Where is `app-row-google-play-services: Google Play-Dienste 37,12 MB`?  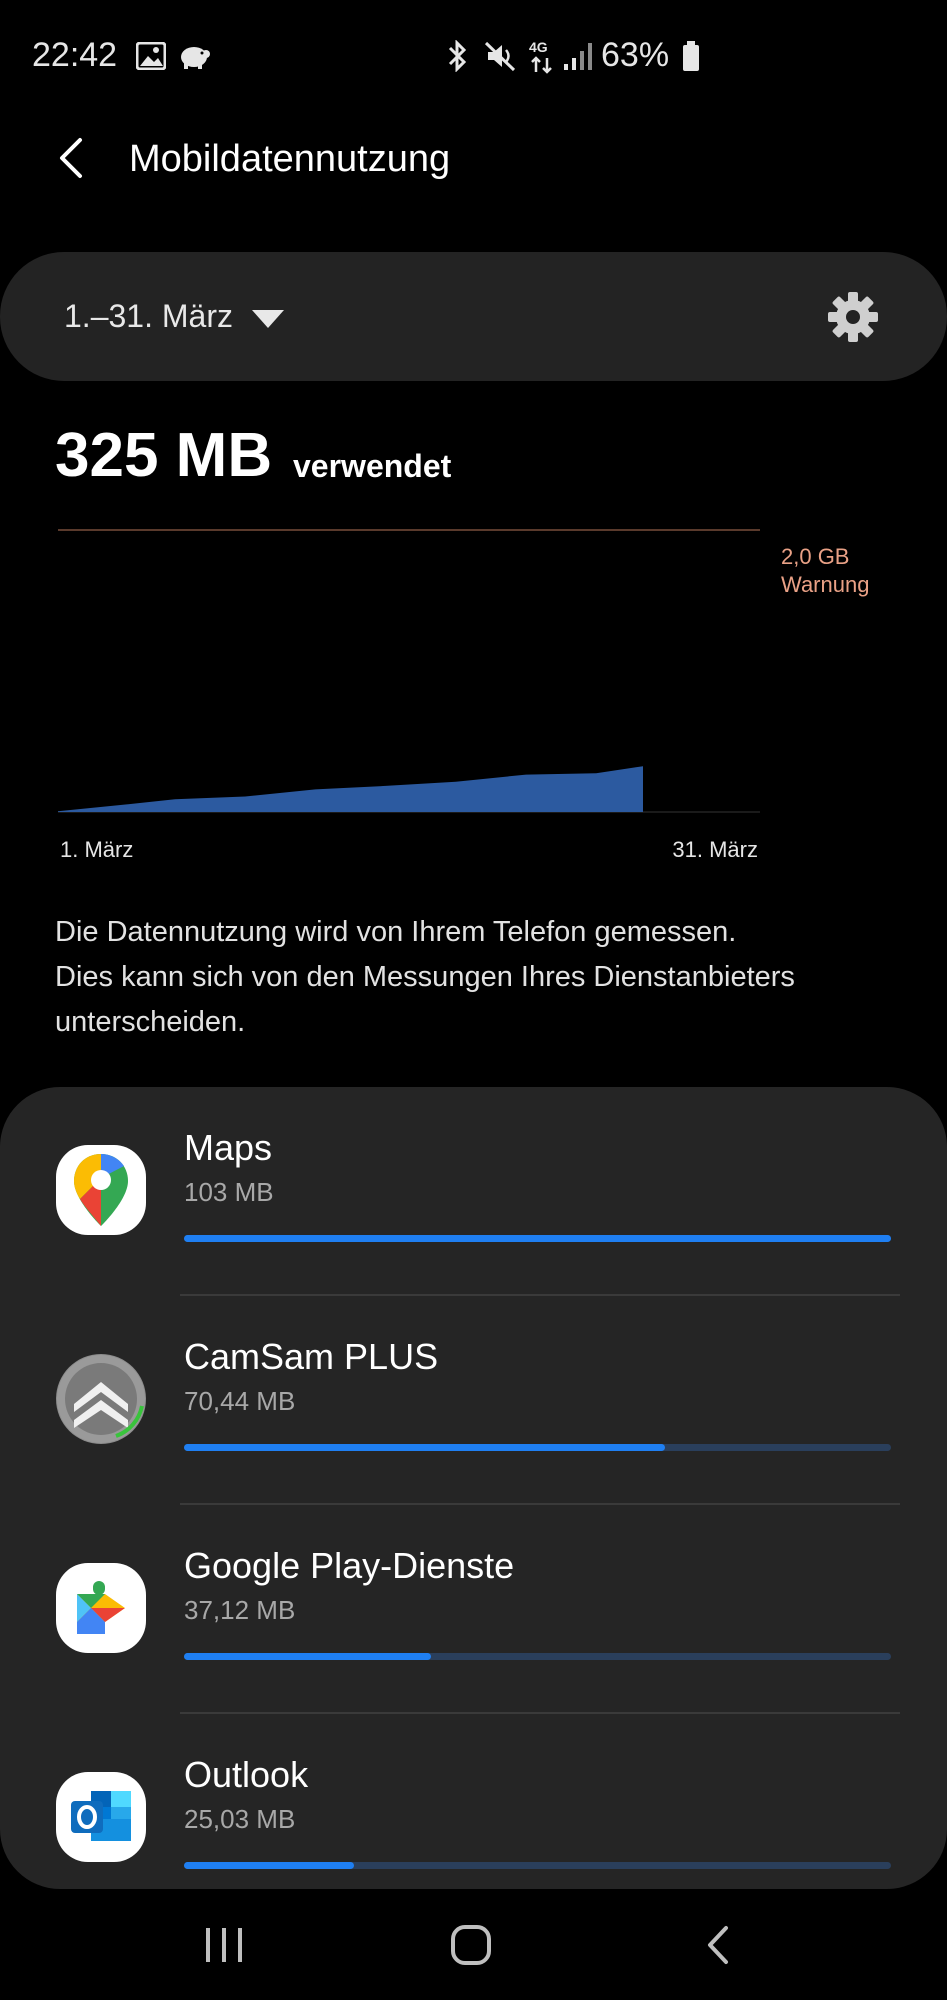 app-row-google-play-services: Google Play-Dienste 37,12 MB is located at coordinates (473, 1609).